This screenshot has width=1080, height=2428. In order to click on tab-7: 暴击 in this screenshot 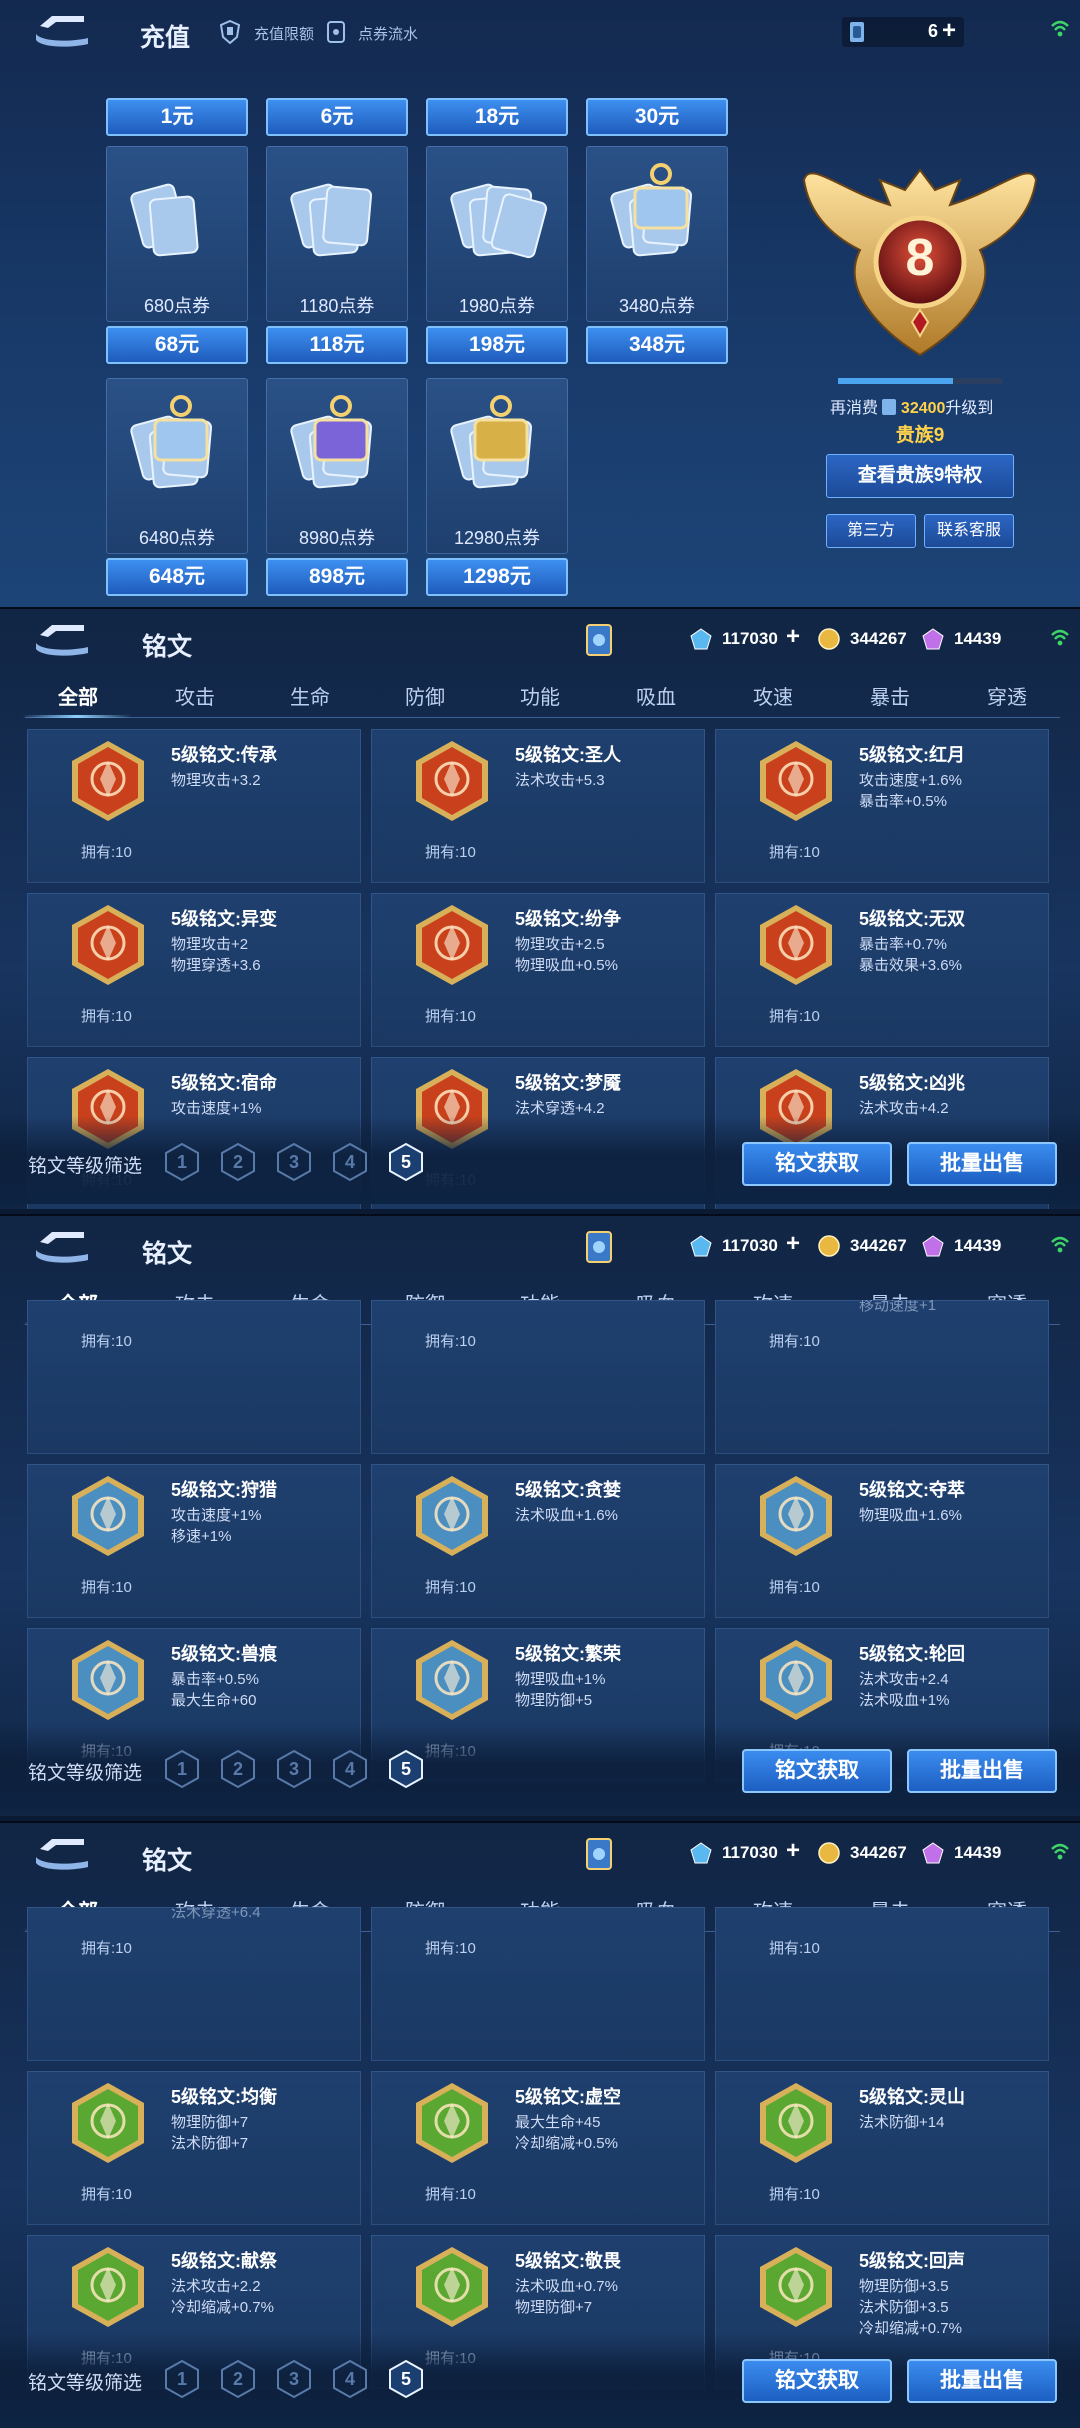, I will do `click(890, 695)`.